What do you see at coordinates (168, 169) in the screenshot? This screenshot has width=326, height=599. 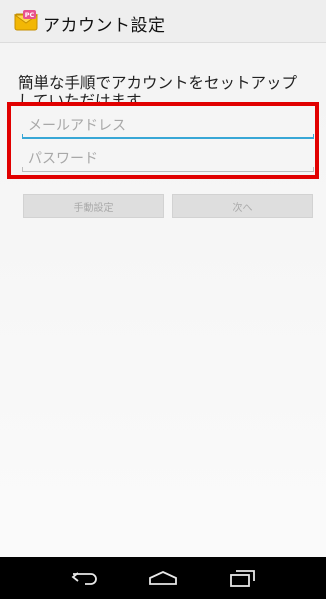 I see `password-underline` at bounding box center [168, 169].